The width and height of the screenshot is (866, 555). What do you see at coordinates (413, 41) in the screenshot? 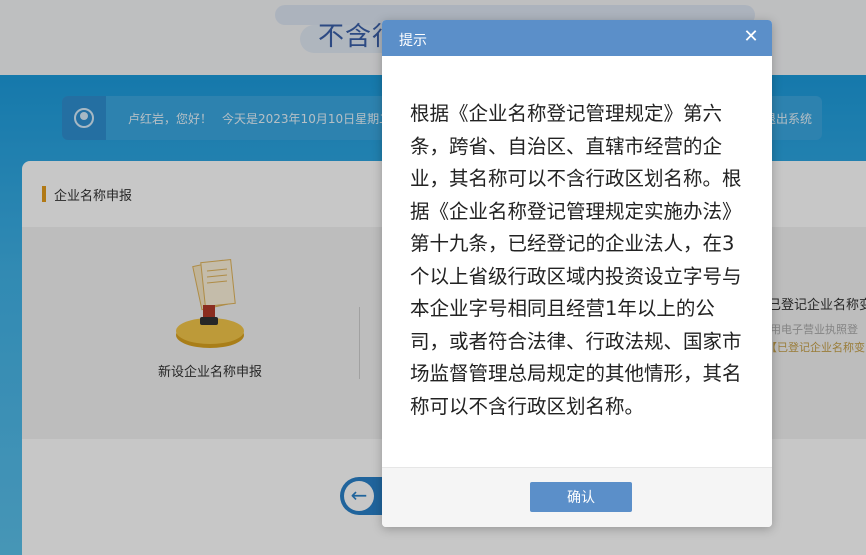
I see `dialog-title: 提示` at bounding box center [413, 41].